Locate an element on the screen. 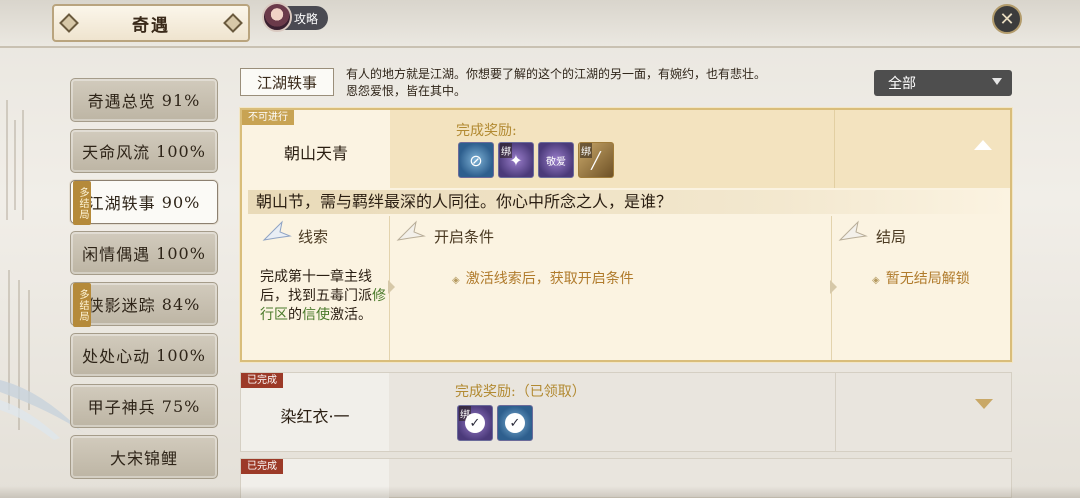  sidebar-item-overview: 奇遇总览 91% is located at coordinates (144, 100).